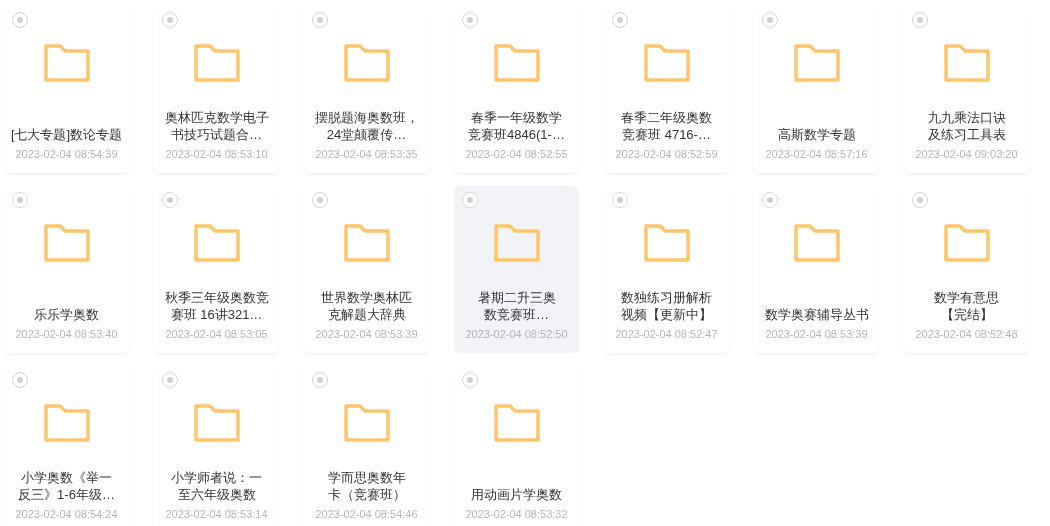 This screenshot has height=526, width=1050. What do you see at coordinates (366, 89) in the screenshot?
I see `folder-card: 摆脱题海奥数班，24堂颠覆传… 2023-02-04 08:53:35` at bounding box center [366, 89].